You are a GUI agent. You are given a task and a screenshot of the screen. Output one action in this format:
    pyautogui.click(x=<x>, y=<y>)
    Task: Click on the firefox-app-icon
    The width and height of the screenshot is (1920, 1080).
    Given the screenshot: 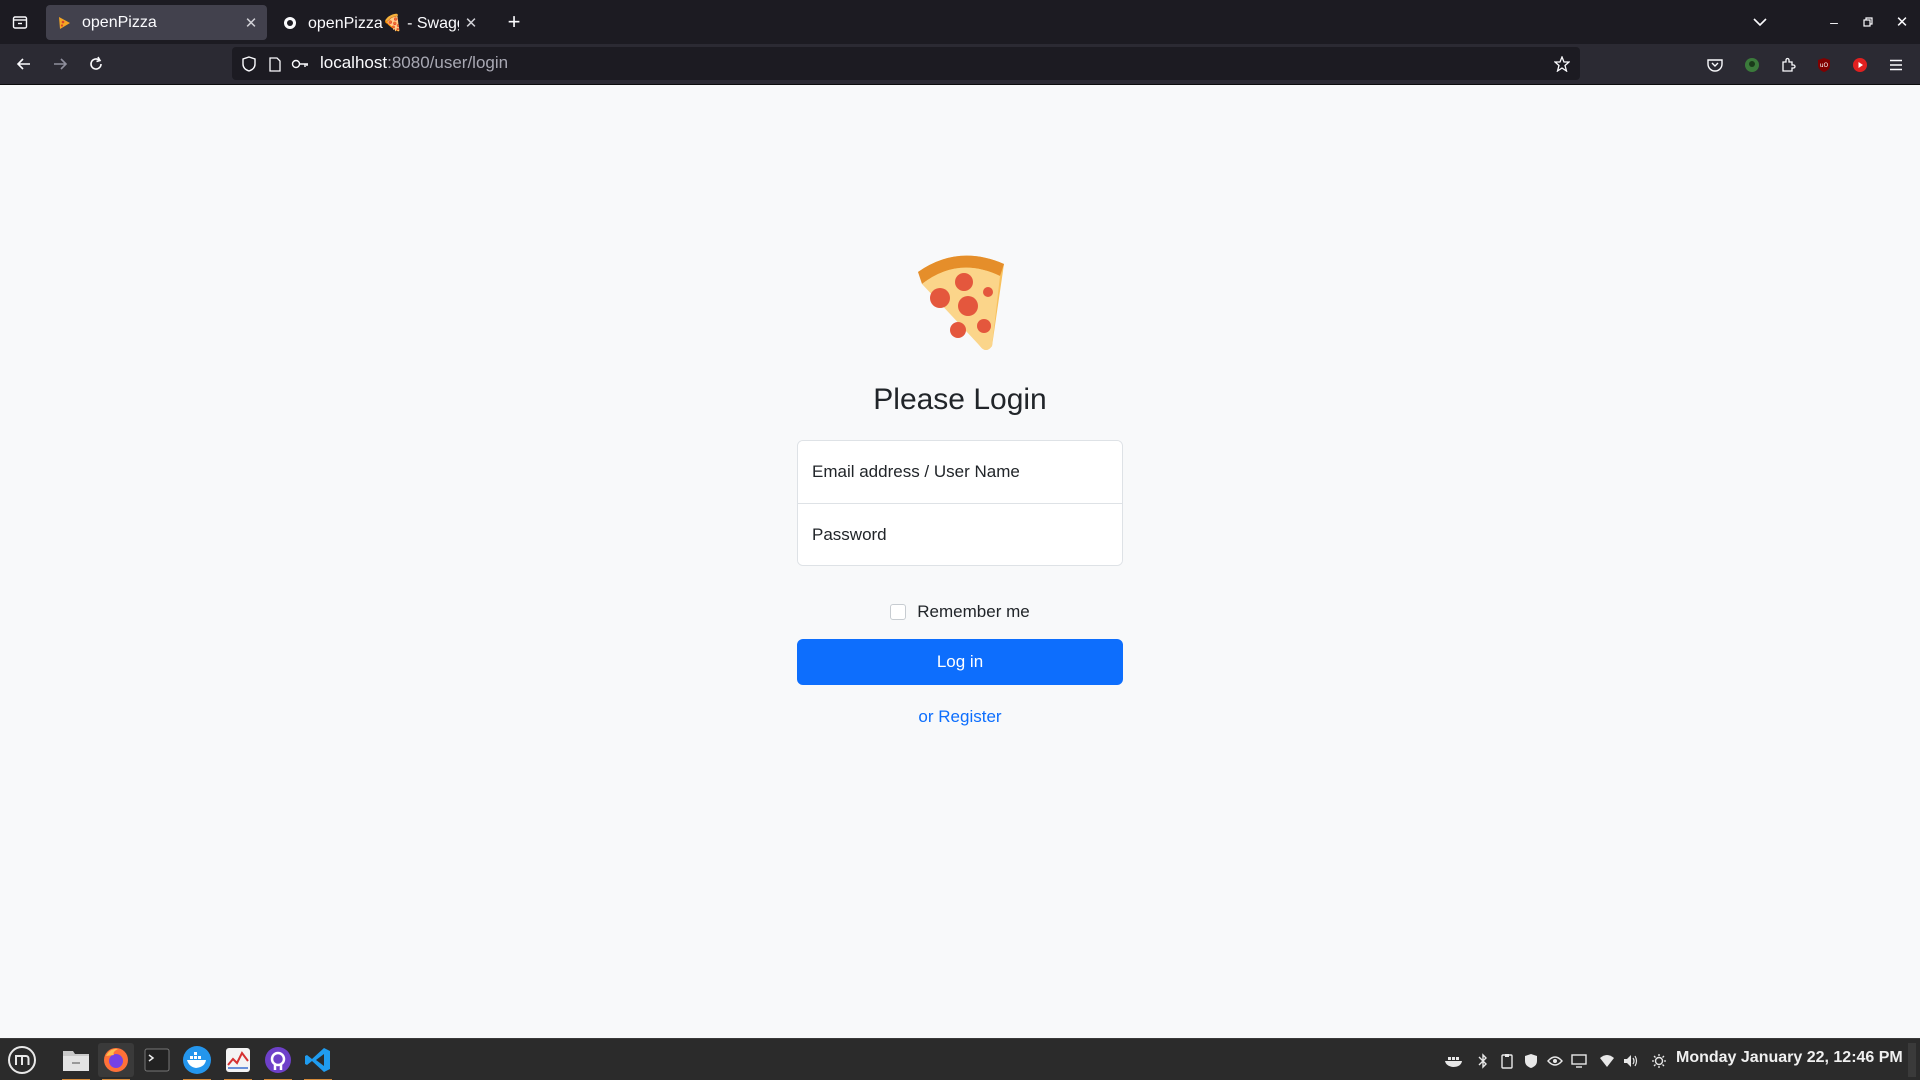 What is the action you would take?
    pyautogui.click(x=116, y=1061)
    